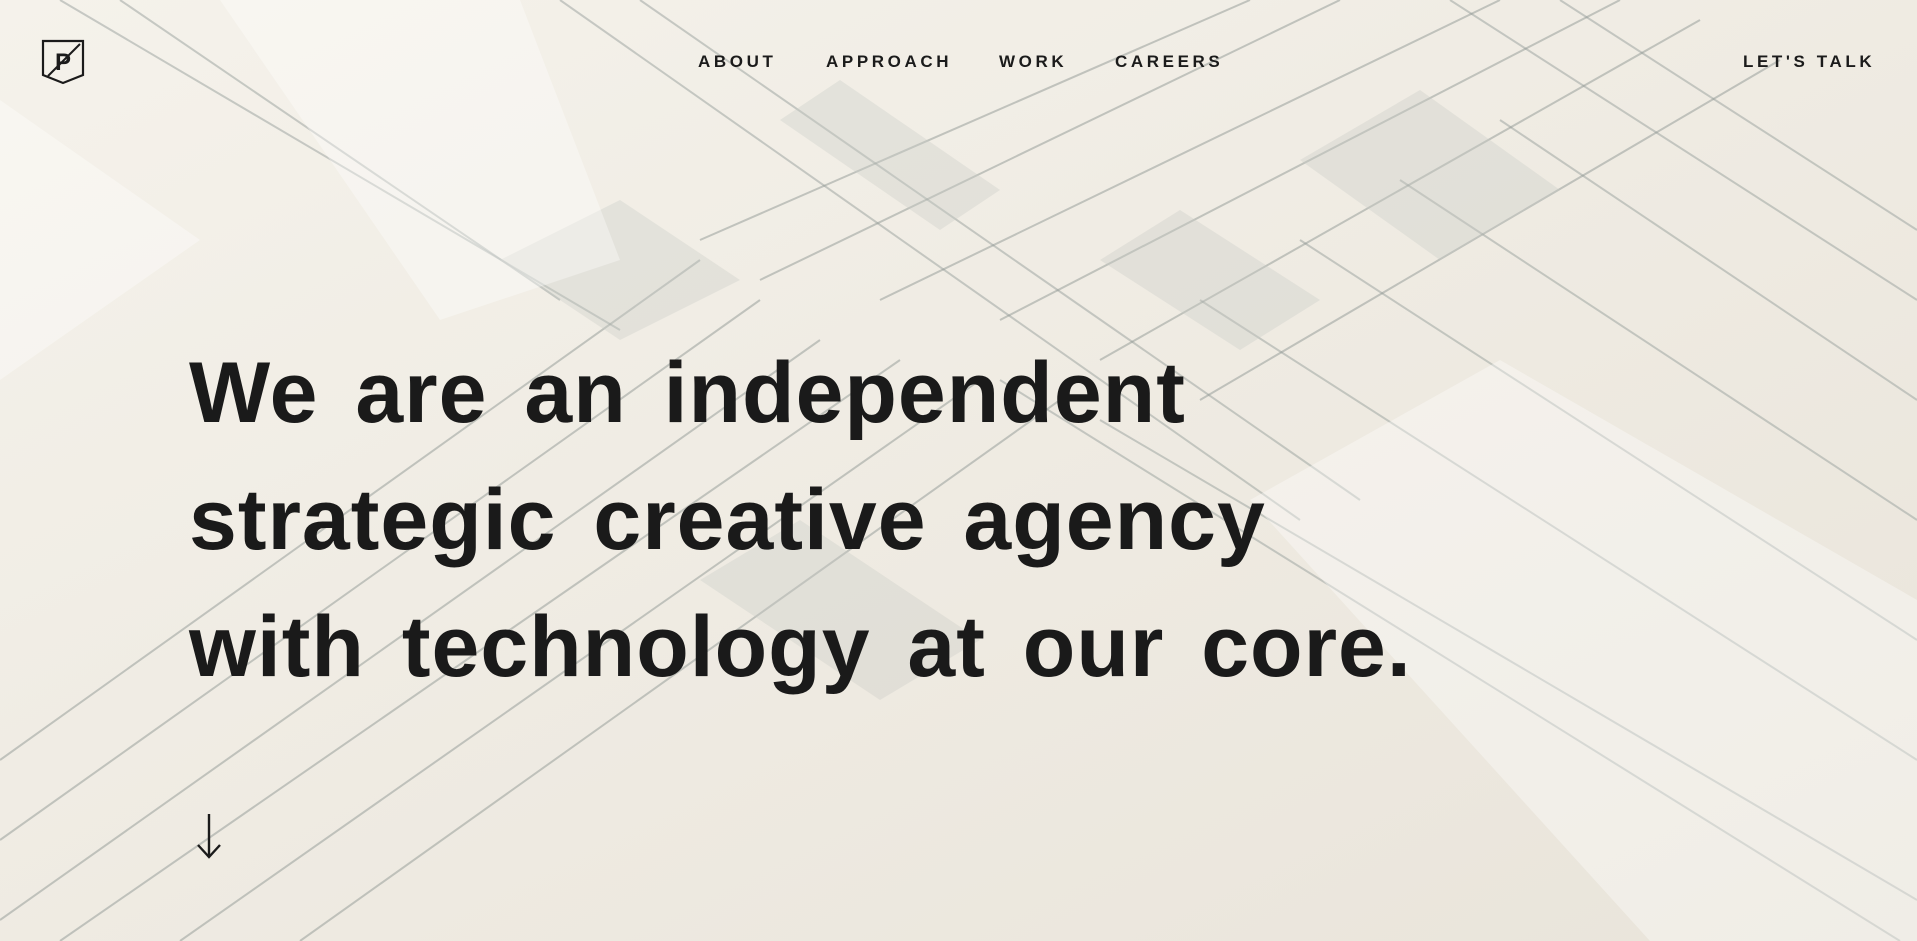  Describe the element at coordinates (1169, 62) in the screenshot. I see `nav-item-careers: CAREERS` at that location.